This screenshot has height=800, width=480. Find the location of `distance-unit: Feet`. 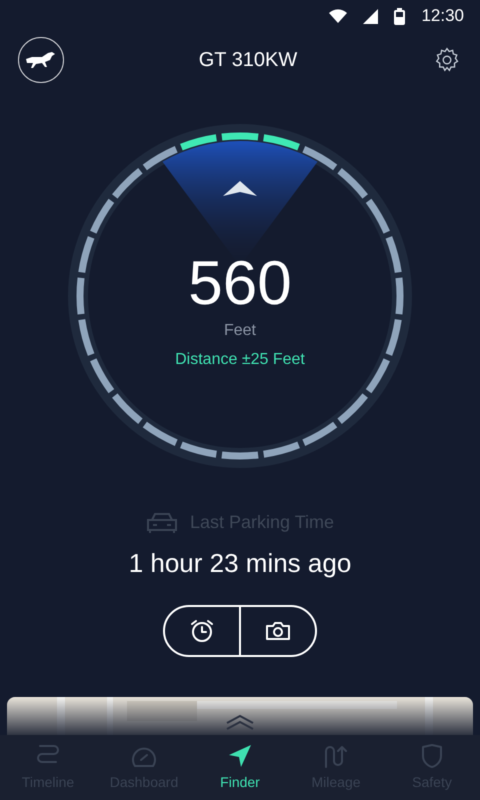

distance-unit: Feet is located at coordinates (240, 331).